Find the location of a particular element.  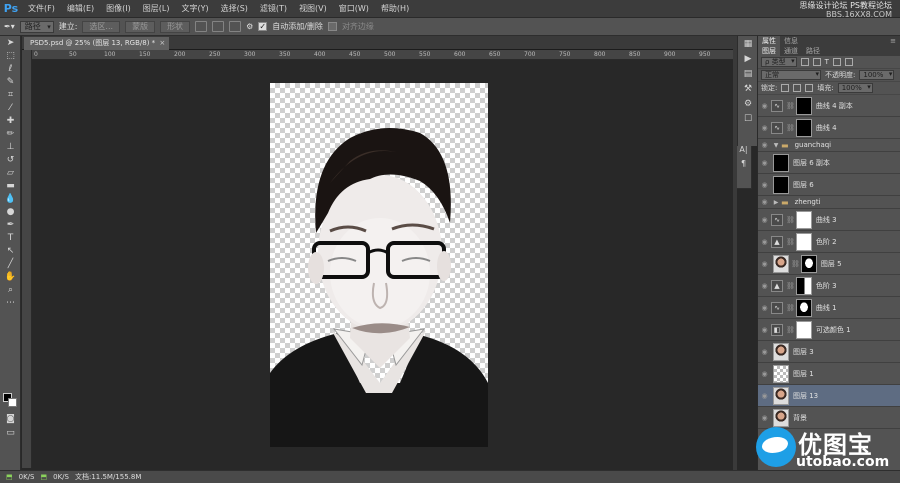

layer-row: ◉ 图层 6 副本 is located at coordinates (829, 163).